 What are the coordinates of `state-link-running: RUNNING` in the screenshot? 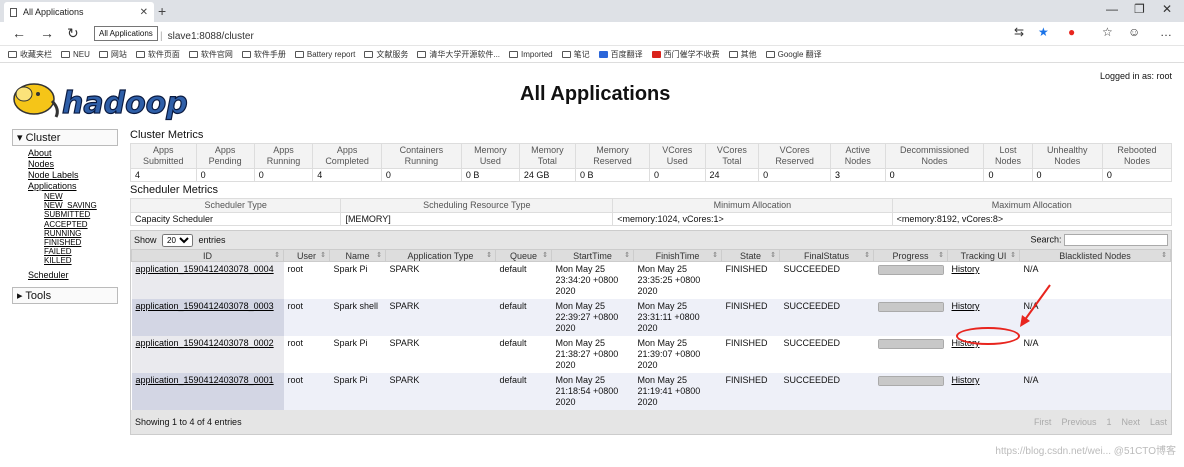 It's located at (81, 233).